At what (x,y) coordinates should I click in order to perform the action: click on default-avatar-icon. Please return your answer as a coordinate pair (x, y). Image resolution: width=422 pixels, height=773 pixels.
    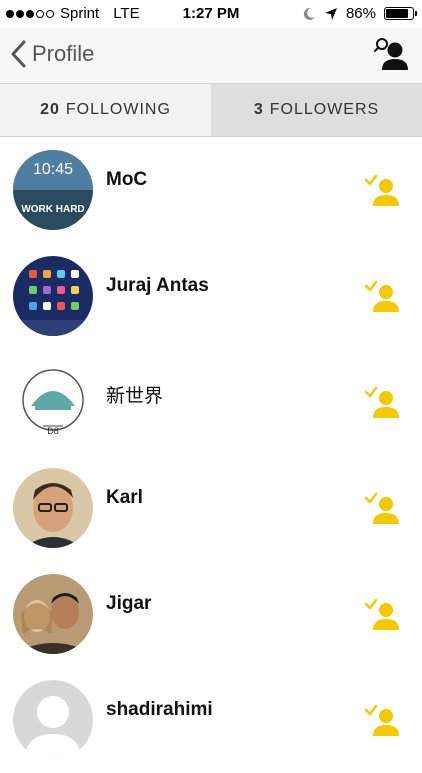
    Looking at the image, I should click on (53, 720).